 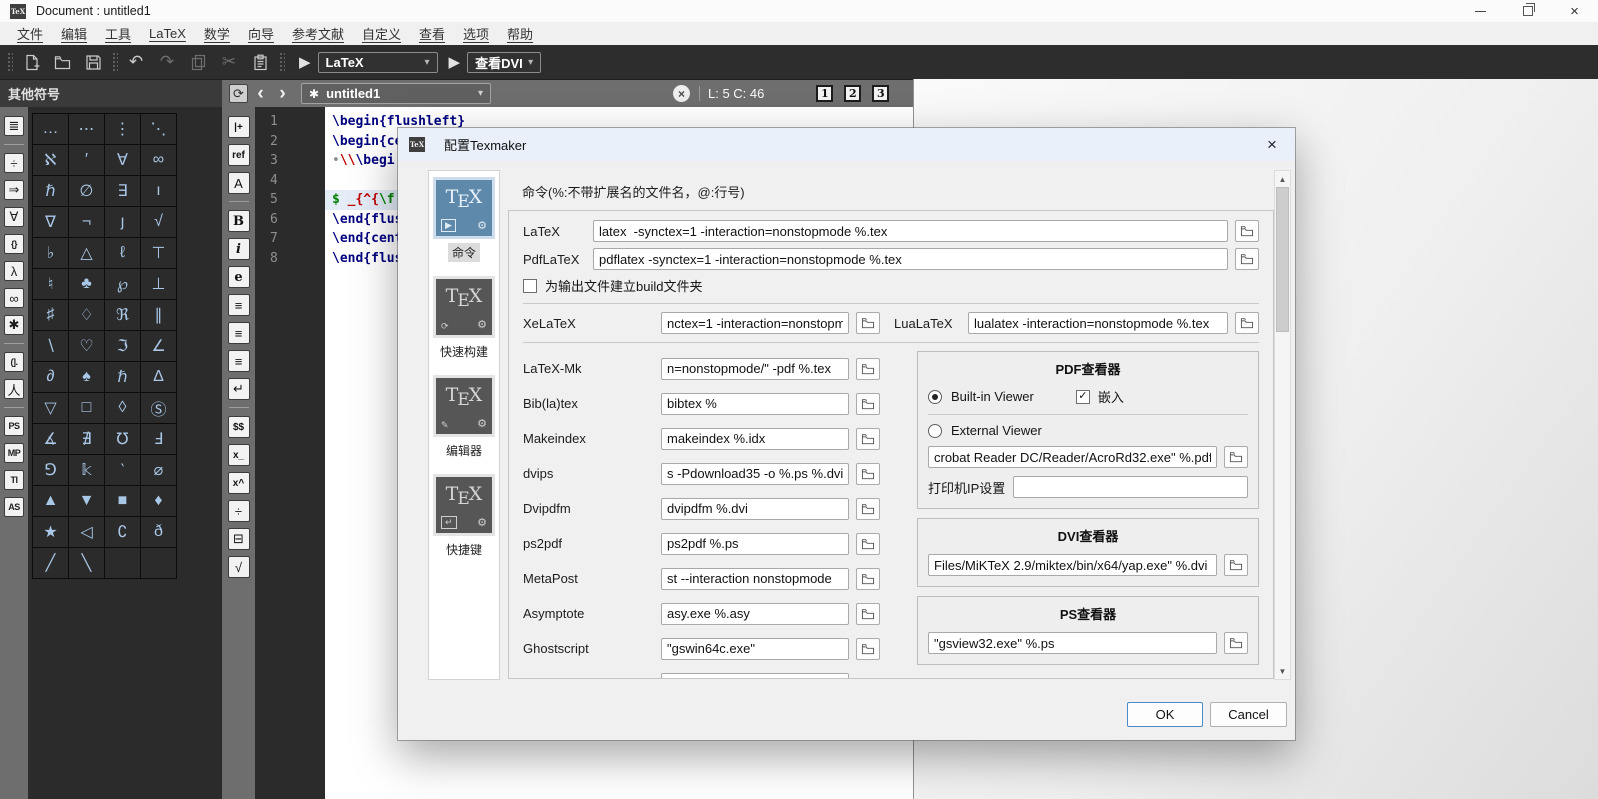 I want to click on build-folder-checkbox, so click(x=530, y=285).